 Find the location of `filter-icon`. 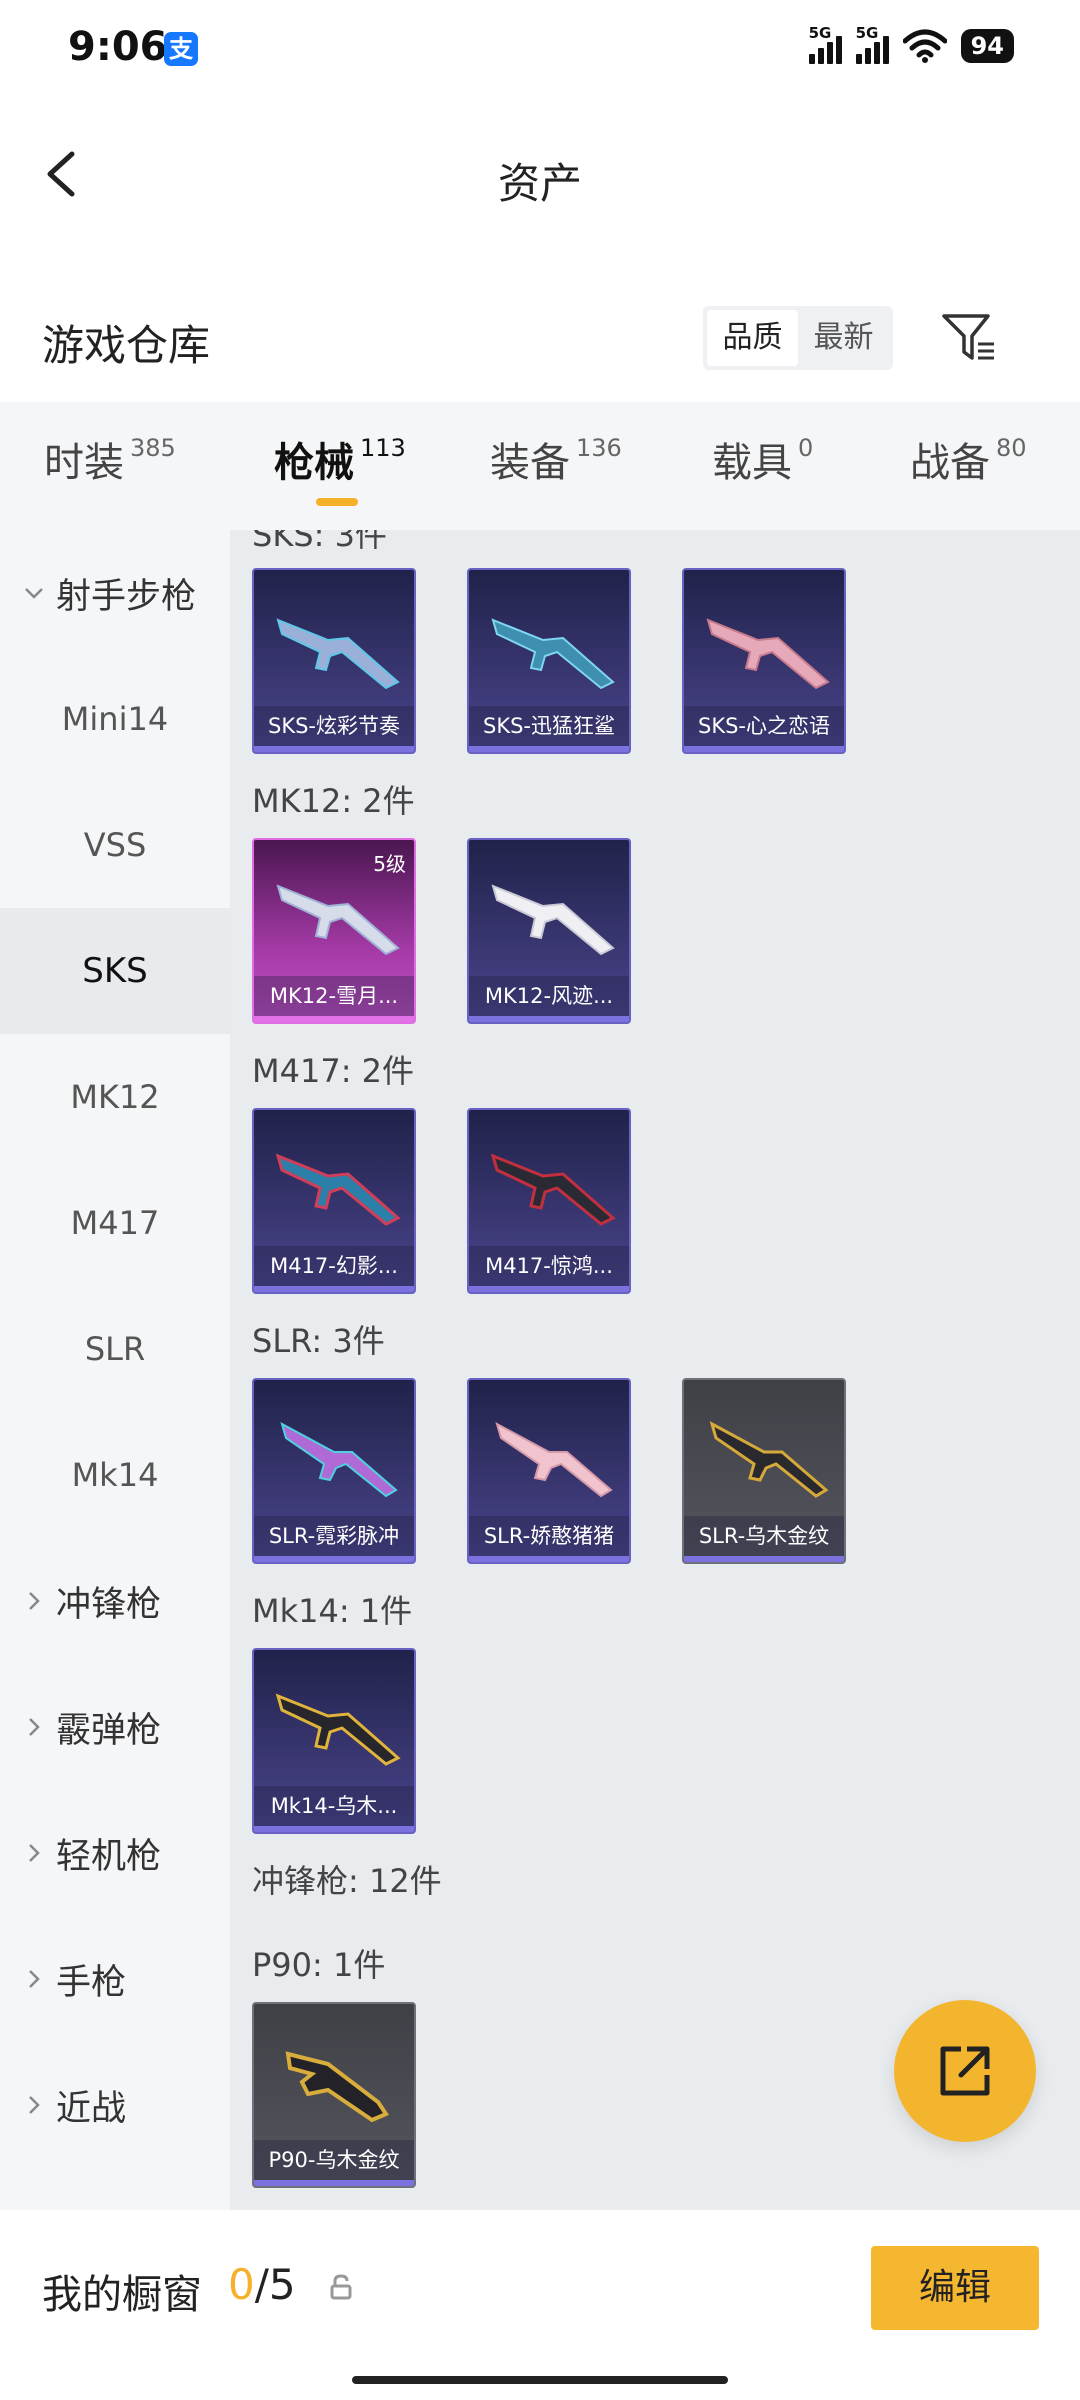

filter-icon is located at coordinates (968, 338).